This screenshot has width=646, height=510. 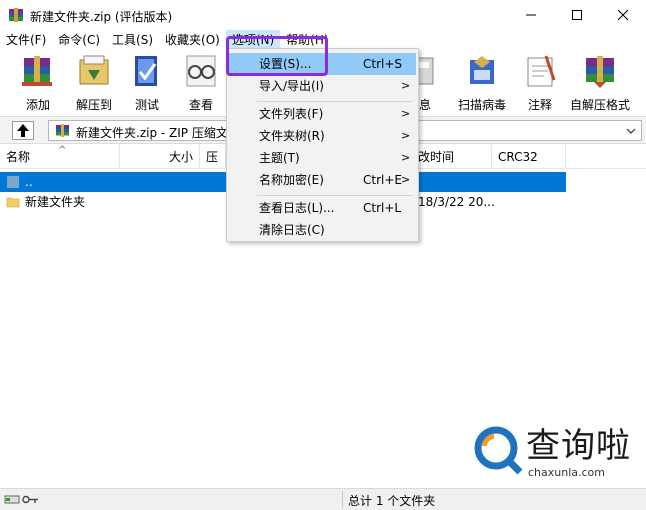 I want to click on close-button, so click(x=623, y=15).